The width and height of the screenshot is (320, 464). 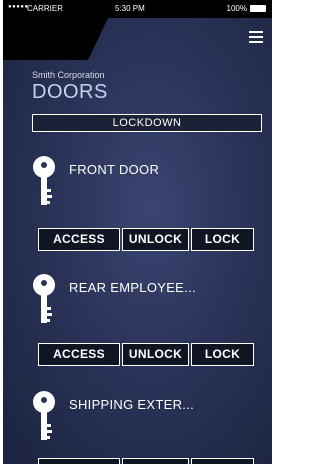 I want to click on signal-dots: ●●●●●, so click(x=18, y=7).